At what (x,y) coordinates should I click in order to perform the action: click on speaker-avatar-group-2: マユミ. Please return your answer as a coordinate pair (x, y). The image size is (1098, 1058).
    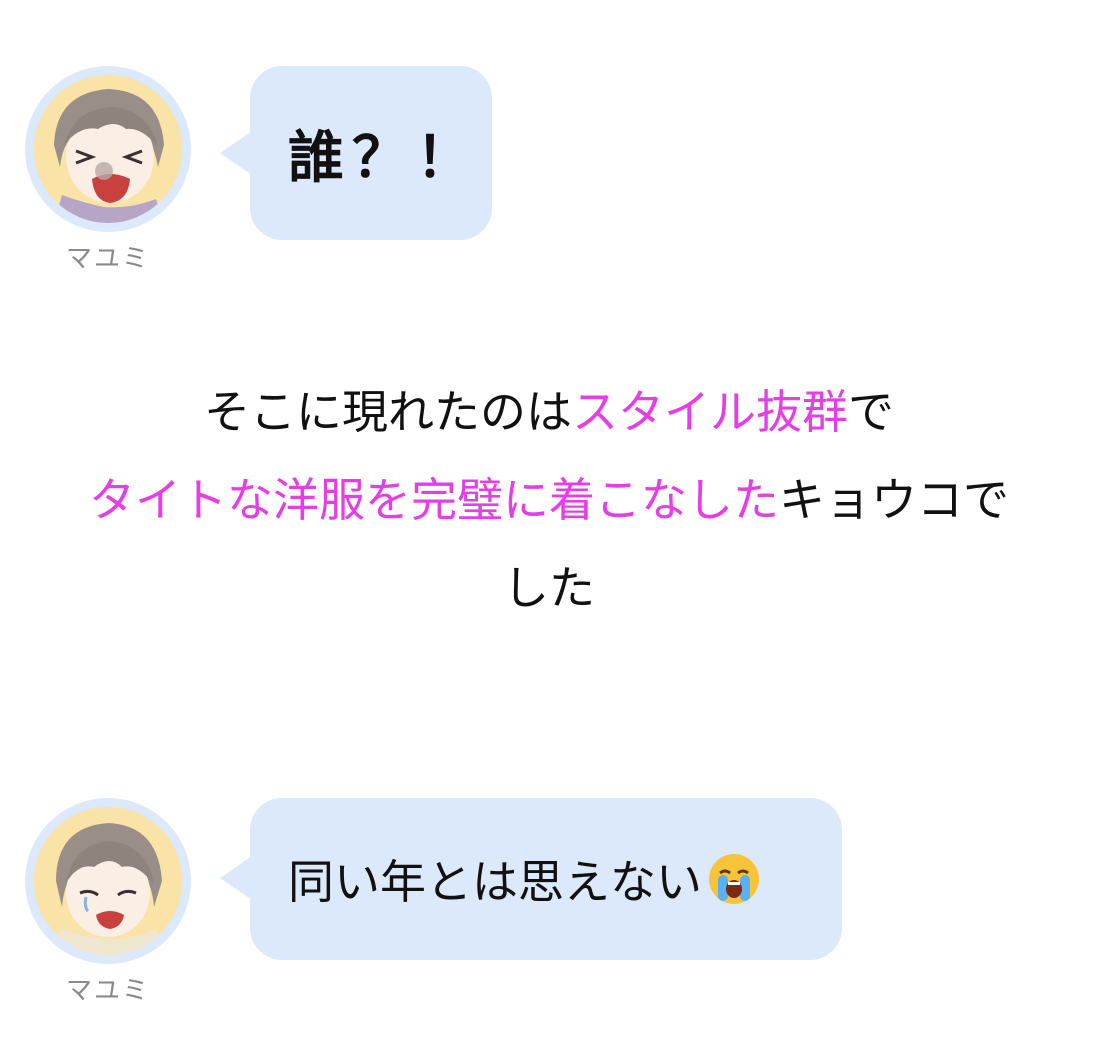
    Looking at the image, I should click on (108, 902).